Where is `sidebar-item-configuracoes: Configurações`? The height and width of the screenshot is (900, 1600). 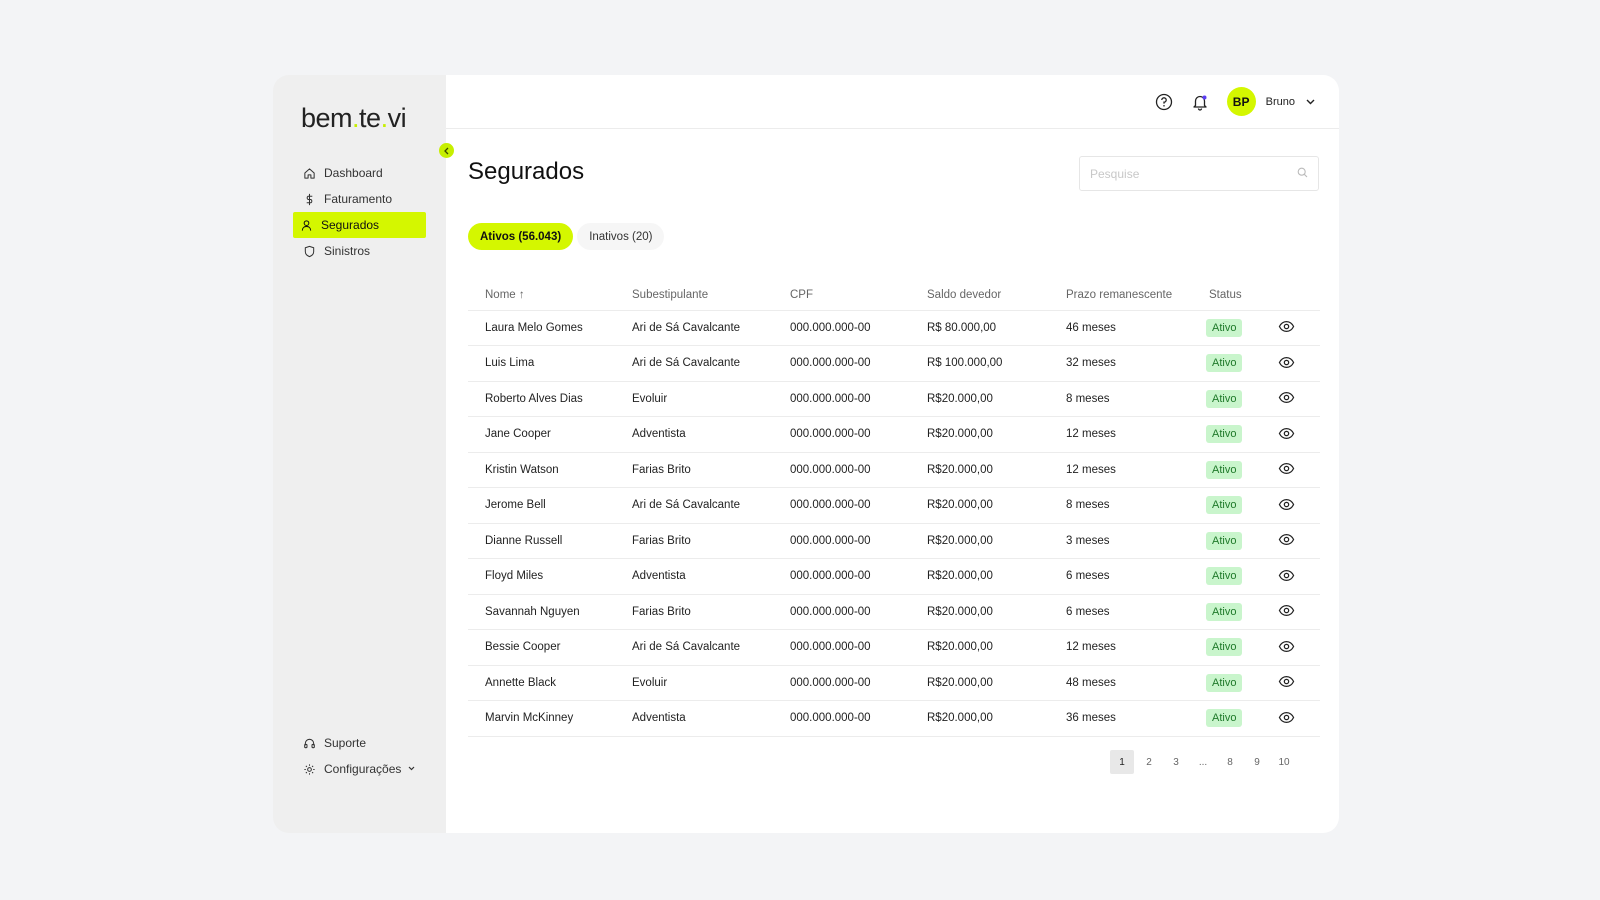 sidebar-item-configuracoes: Configurações is located at coordinates (359, 769).